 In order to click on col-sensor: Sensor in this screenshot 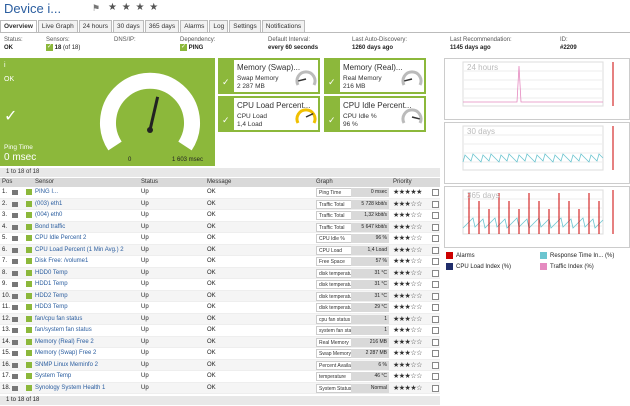, I will do `click(44, 182)`.